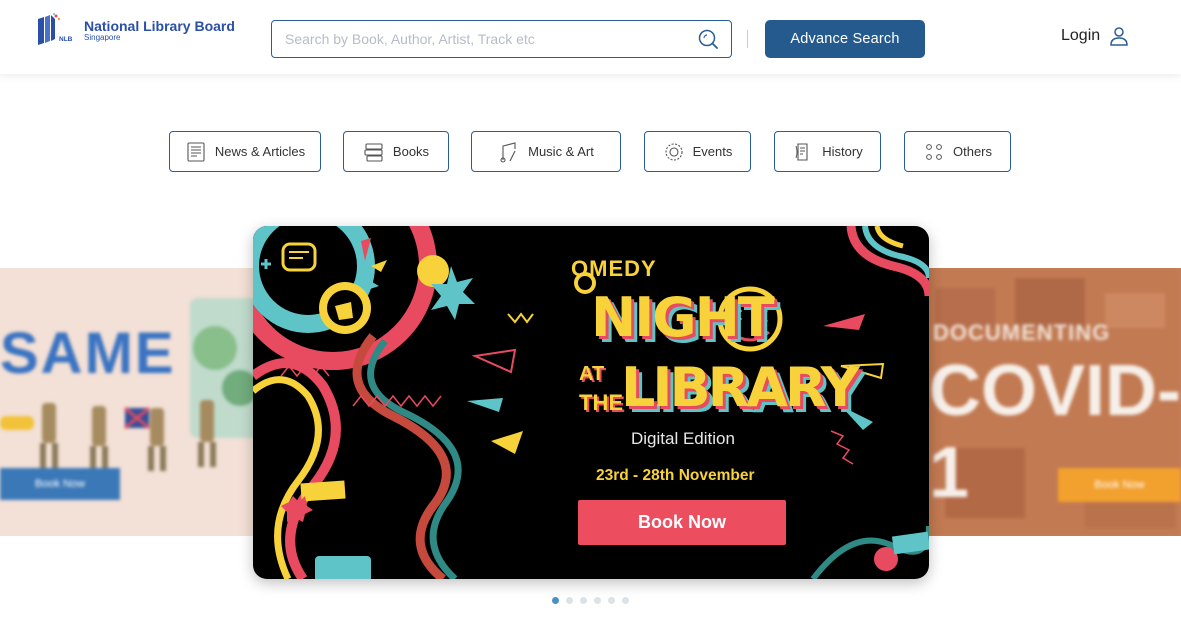 This screenshot has width=1181, height=642. I want to click on advance-search-button: Advance Search, so click(845, 39).